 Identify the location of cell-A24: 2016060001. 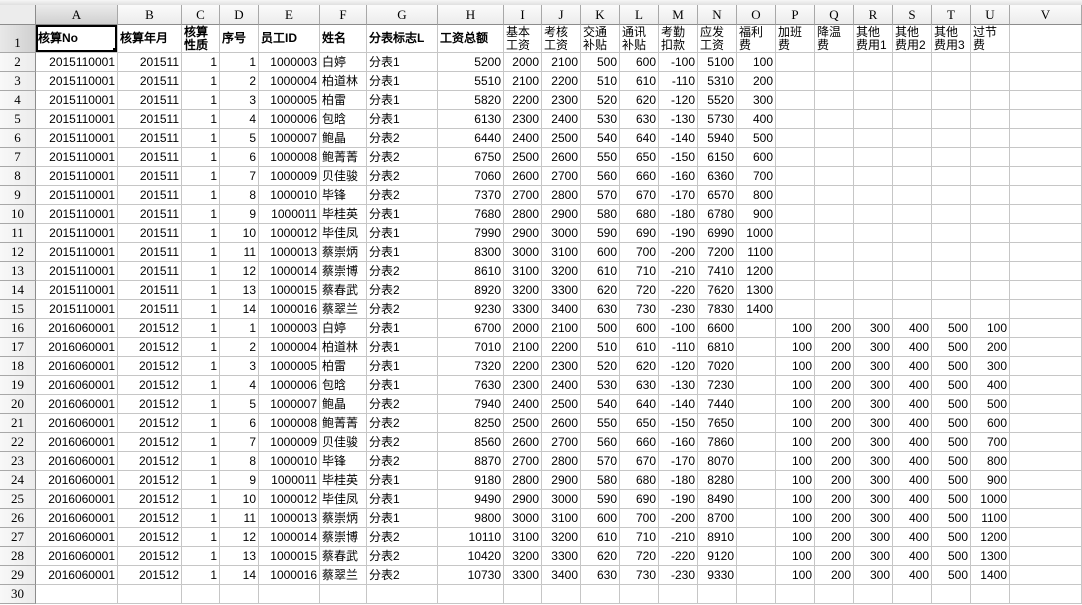
(77, 480).